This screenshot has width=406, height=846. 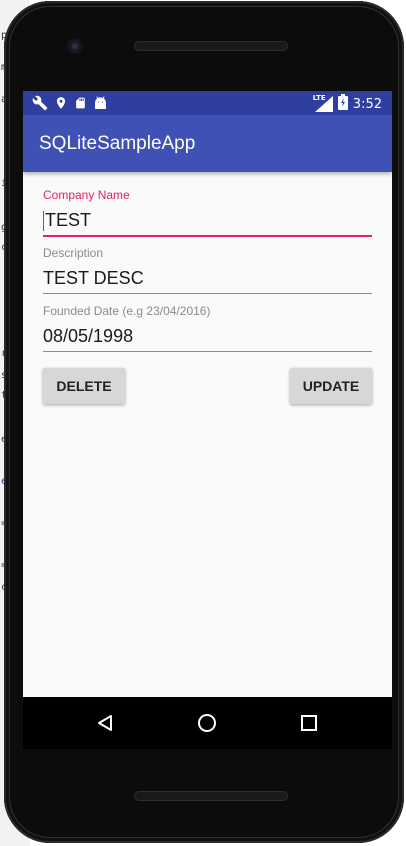 What do you see at coordinates (88, 336) in the screenshot?
I see `founded-date-value: 08/05/1998` at bounding box center [88, 336].